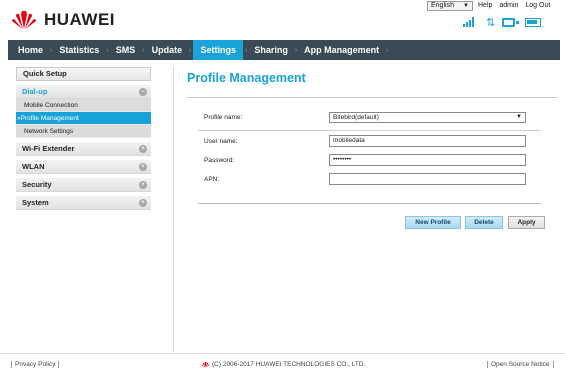 This screenshot has width=565, height=379. I want to click on minus-circle-icon: −, so click(143, 92).